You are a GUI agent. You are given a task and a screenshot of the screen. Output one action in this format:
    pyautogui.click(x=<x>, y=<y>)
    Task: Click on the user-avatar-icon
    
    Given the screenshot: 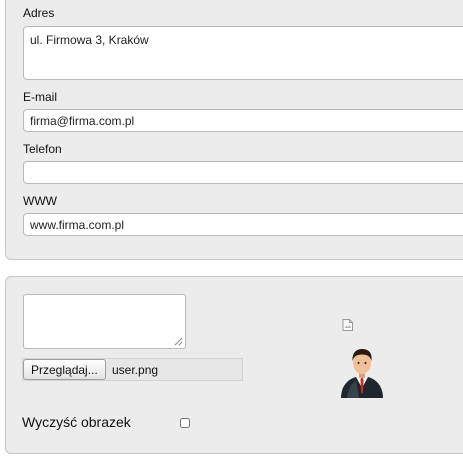 What is the action you would take?
    pyautogui.click(x=362, y=373)
    